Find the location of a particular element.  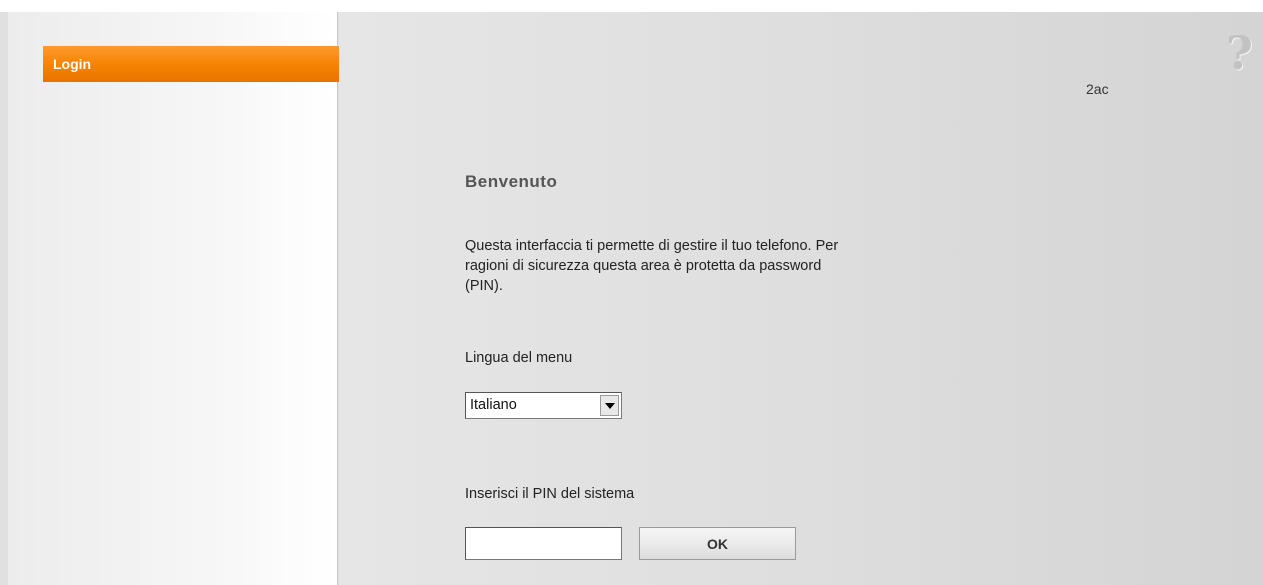

pin-label: Inserisci il PIN del sistema is located at coordinates (550, 494).